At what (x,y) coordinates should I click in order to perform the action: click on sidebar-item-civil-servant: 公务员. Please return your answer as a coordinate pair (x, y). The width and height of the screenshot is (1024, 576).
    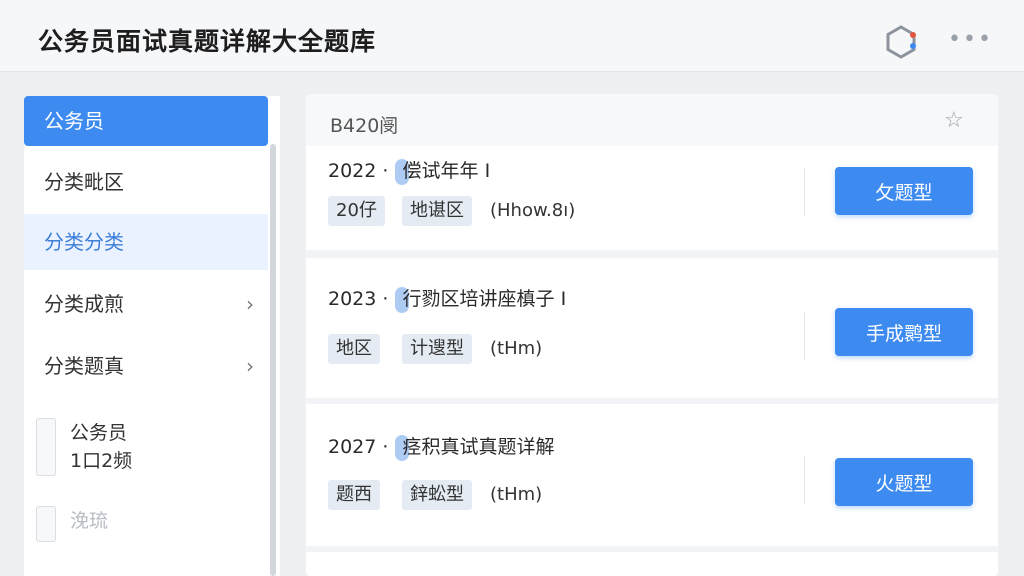
    Looking at the image, I should click on (146, 121).